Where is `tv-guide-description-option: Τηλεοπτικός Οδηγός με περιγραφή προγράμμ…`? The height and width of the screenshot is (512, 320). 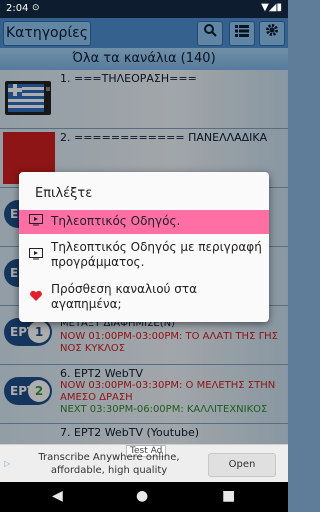
tv-guide-description-option: Τηλεοπτικός Οδηγός με περιγραφή προγράμμ… is located at coordinates (144, 255).